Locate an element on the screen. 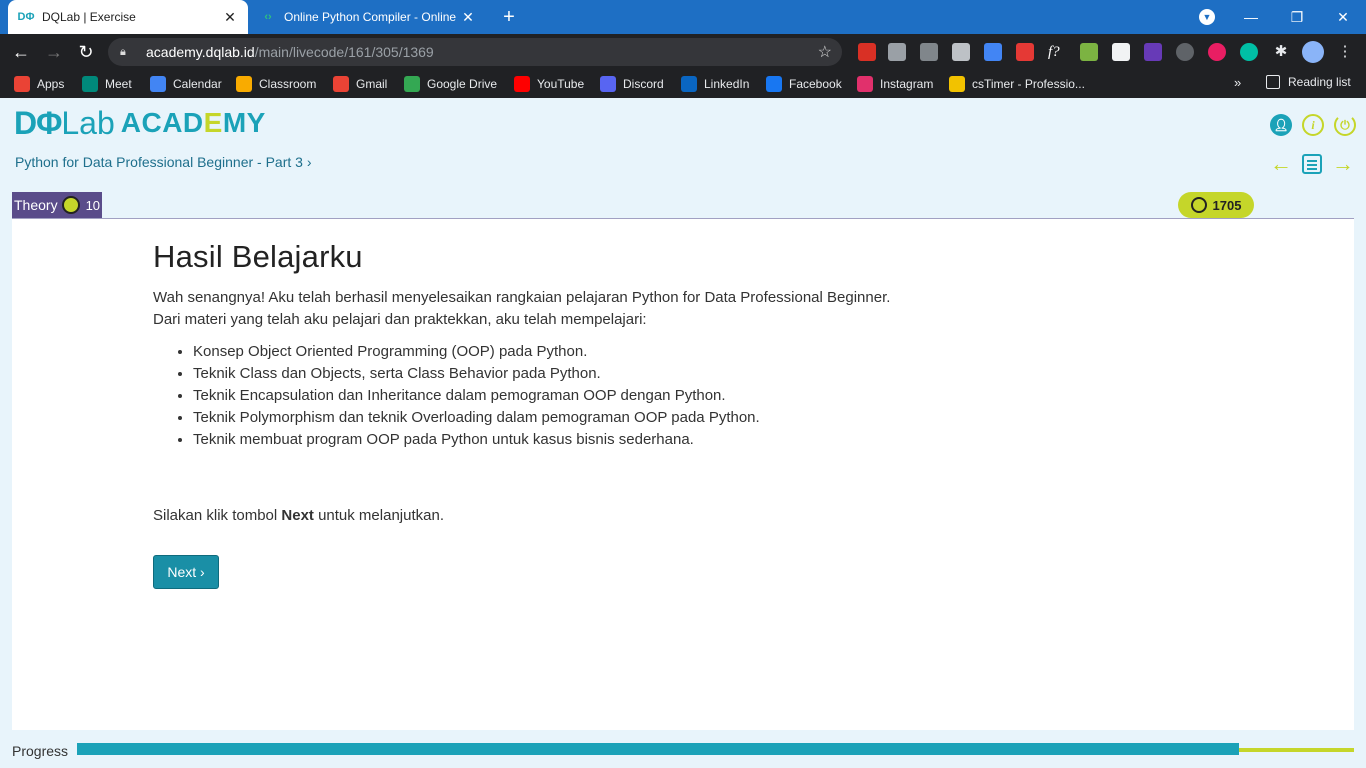  forward-icon: → is located at coordinates (54, 52).